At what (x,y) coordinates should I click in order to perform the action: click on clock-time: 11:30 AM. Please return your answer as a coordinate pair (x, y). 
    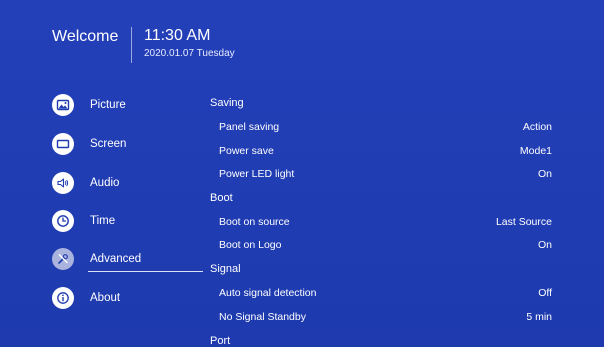
    Looking at the image, I should click on (177, 35).